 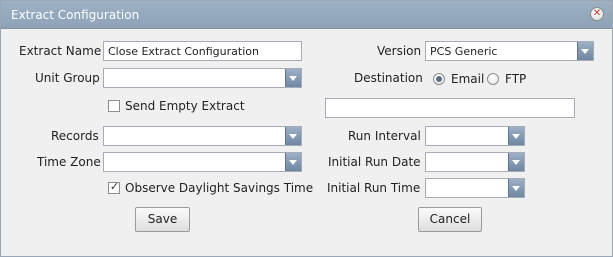 What do you see at coordinates (60, 51) in the screenshot?
I see `extract-name-label: Extract Name` at bounding box center [60, 51].